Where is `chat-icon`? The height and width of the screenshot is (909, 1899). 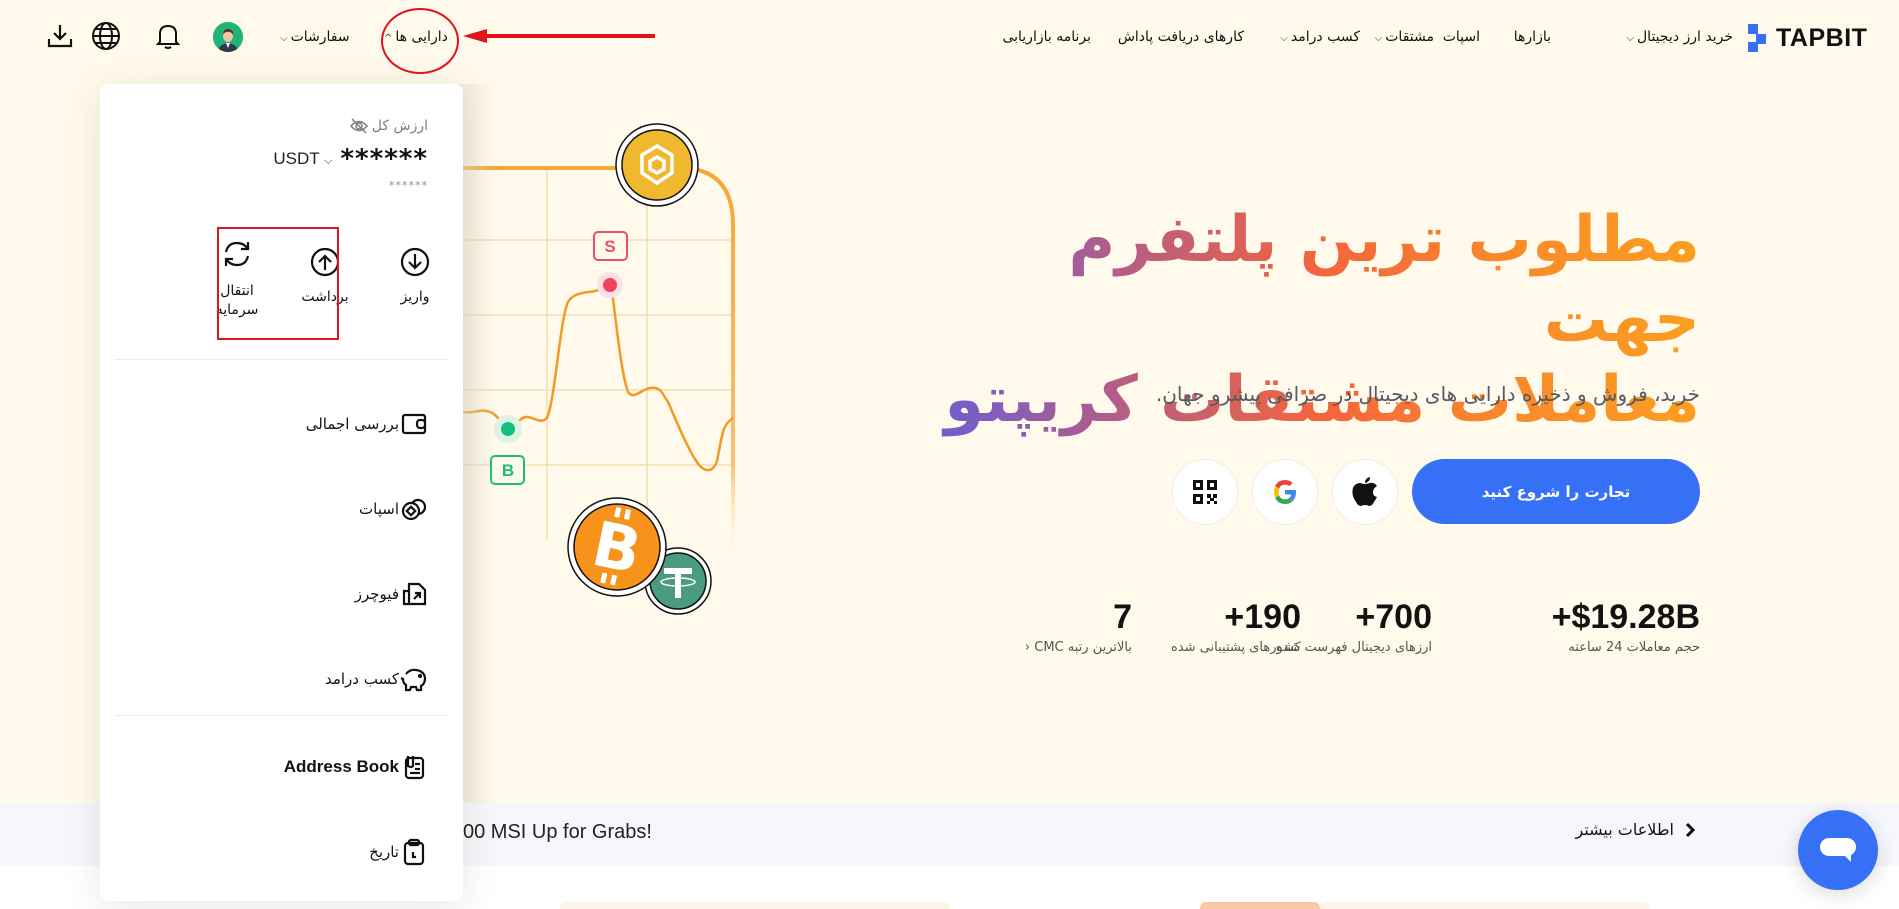
chat-icon is located at coordinates (1838, 850).